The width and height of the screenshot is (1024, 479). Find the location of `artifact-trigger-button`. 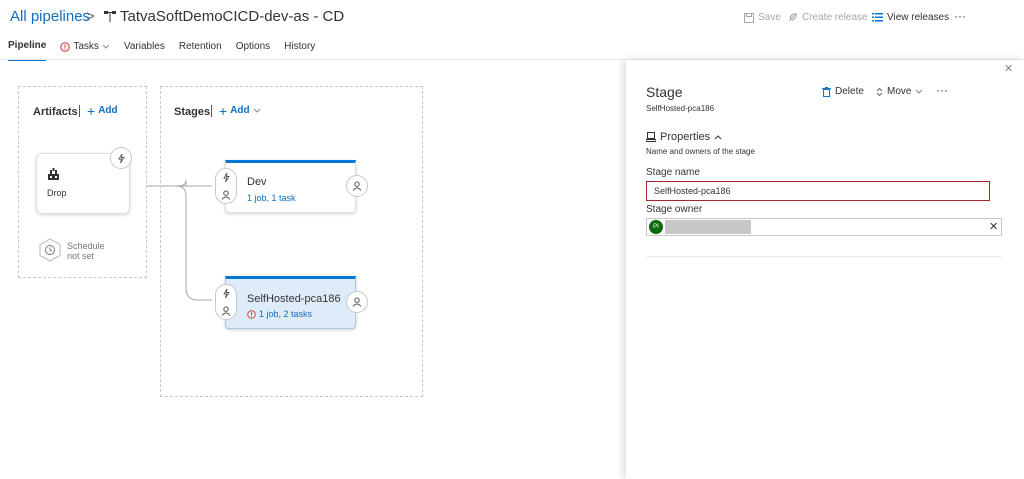

artifact-trigger-button is located at coordinates (121, 158).